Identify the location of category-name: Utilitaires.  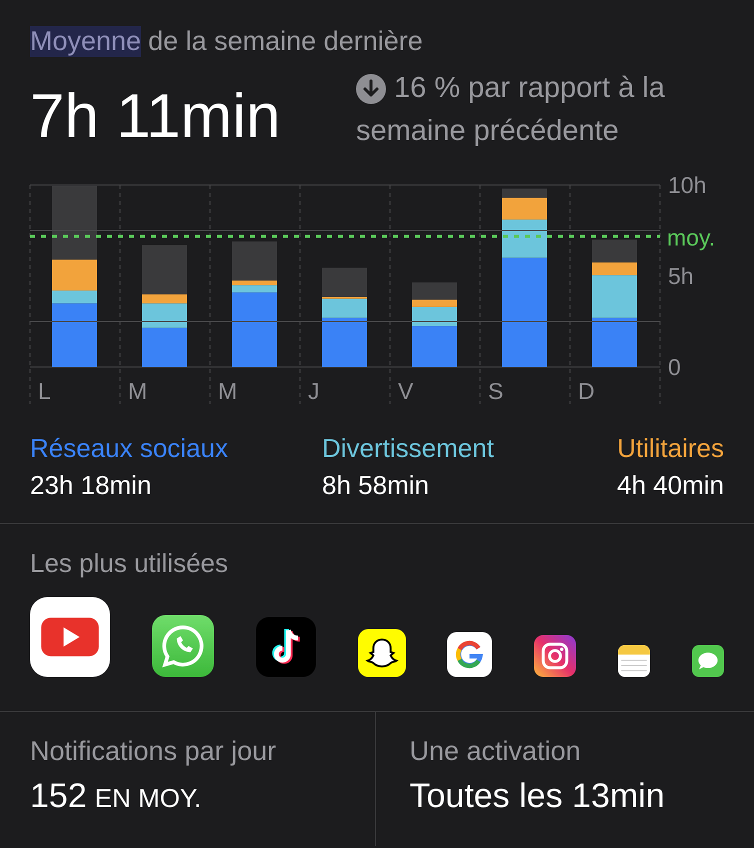
(670, 448).